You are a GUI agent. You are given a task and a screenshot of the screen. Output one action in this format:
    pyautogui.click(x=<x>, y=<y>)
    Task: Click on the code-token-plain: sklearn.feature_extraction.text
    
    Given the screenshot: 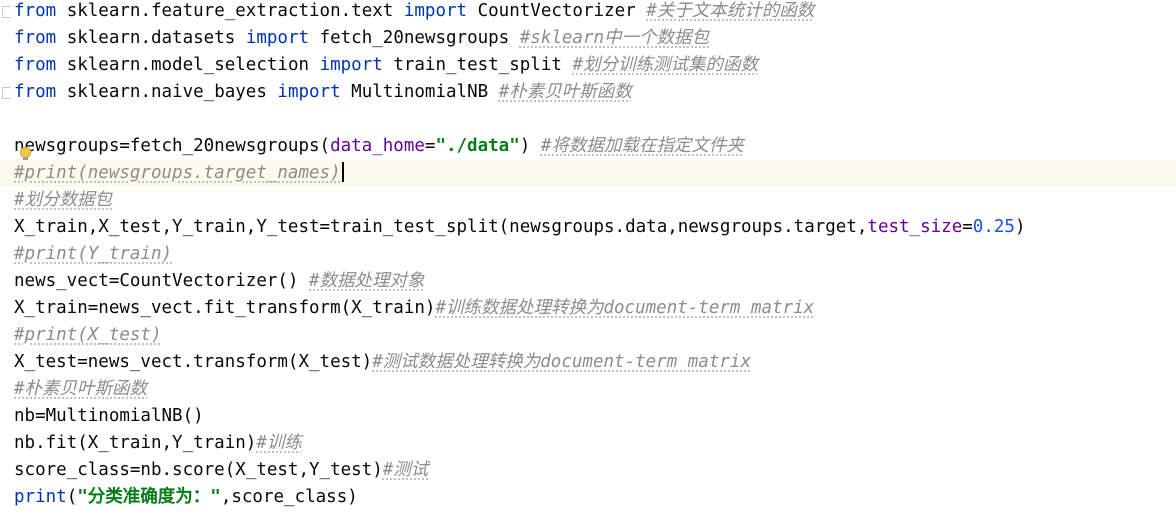 What is the action you would take?
    pyautogui.click(x=230, y=11)
    